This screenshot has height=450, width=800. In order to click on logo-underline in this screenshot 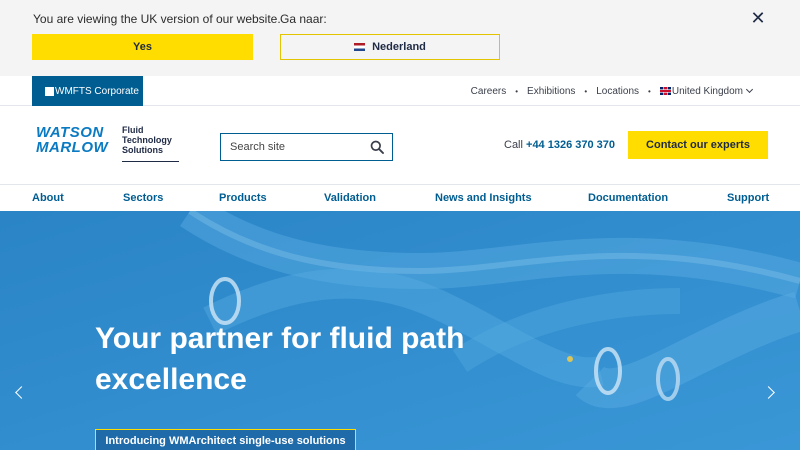, I will do `click(150, 161)`.